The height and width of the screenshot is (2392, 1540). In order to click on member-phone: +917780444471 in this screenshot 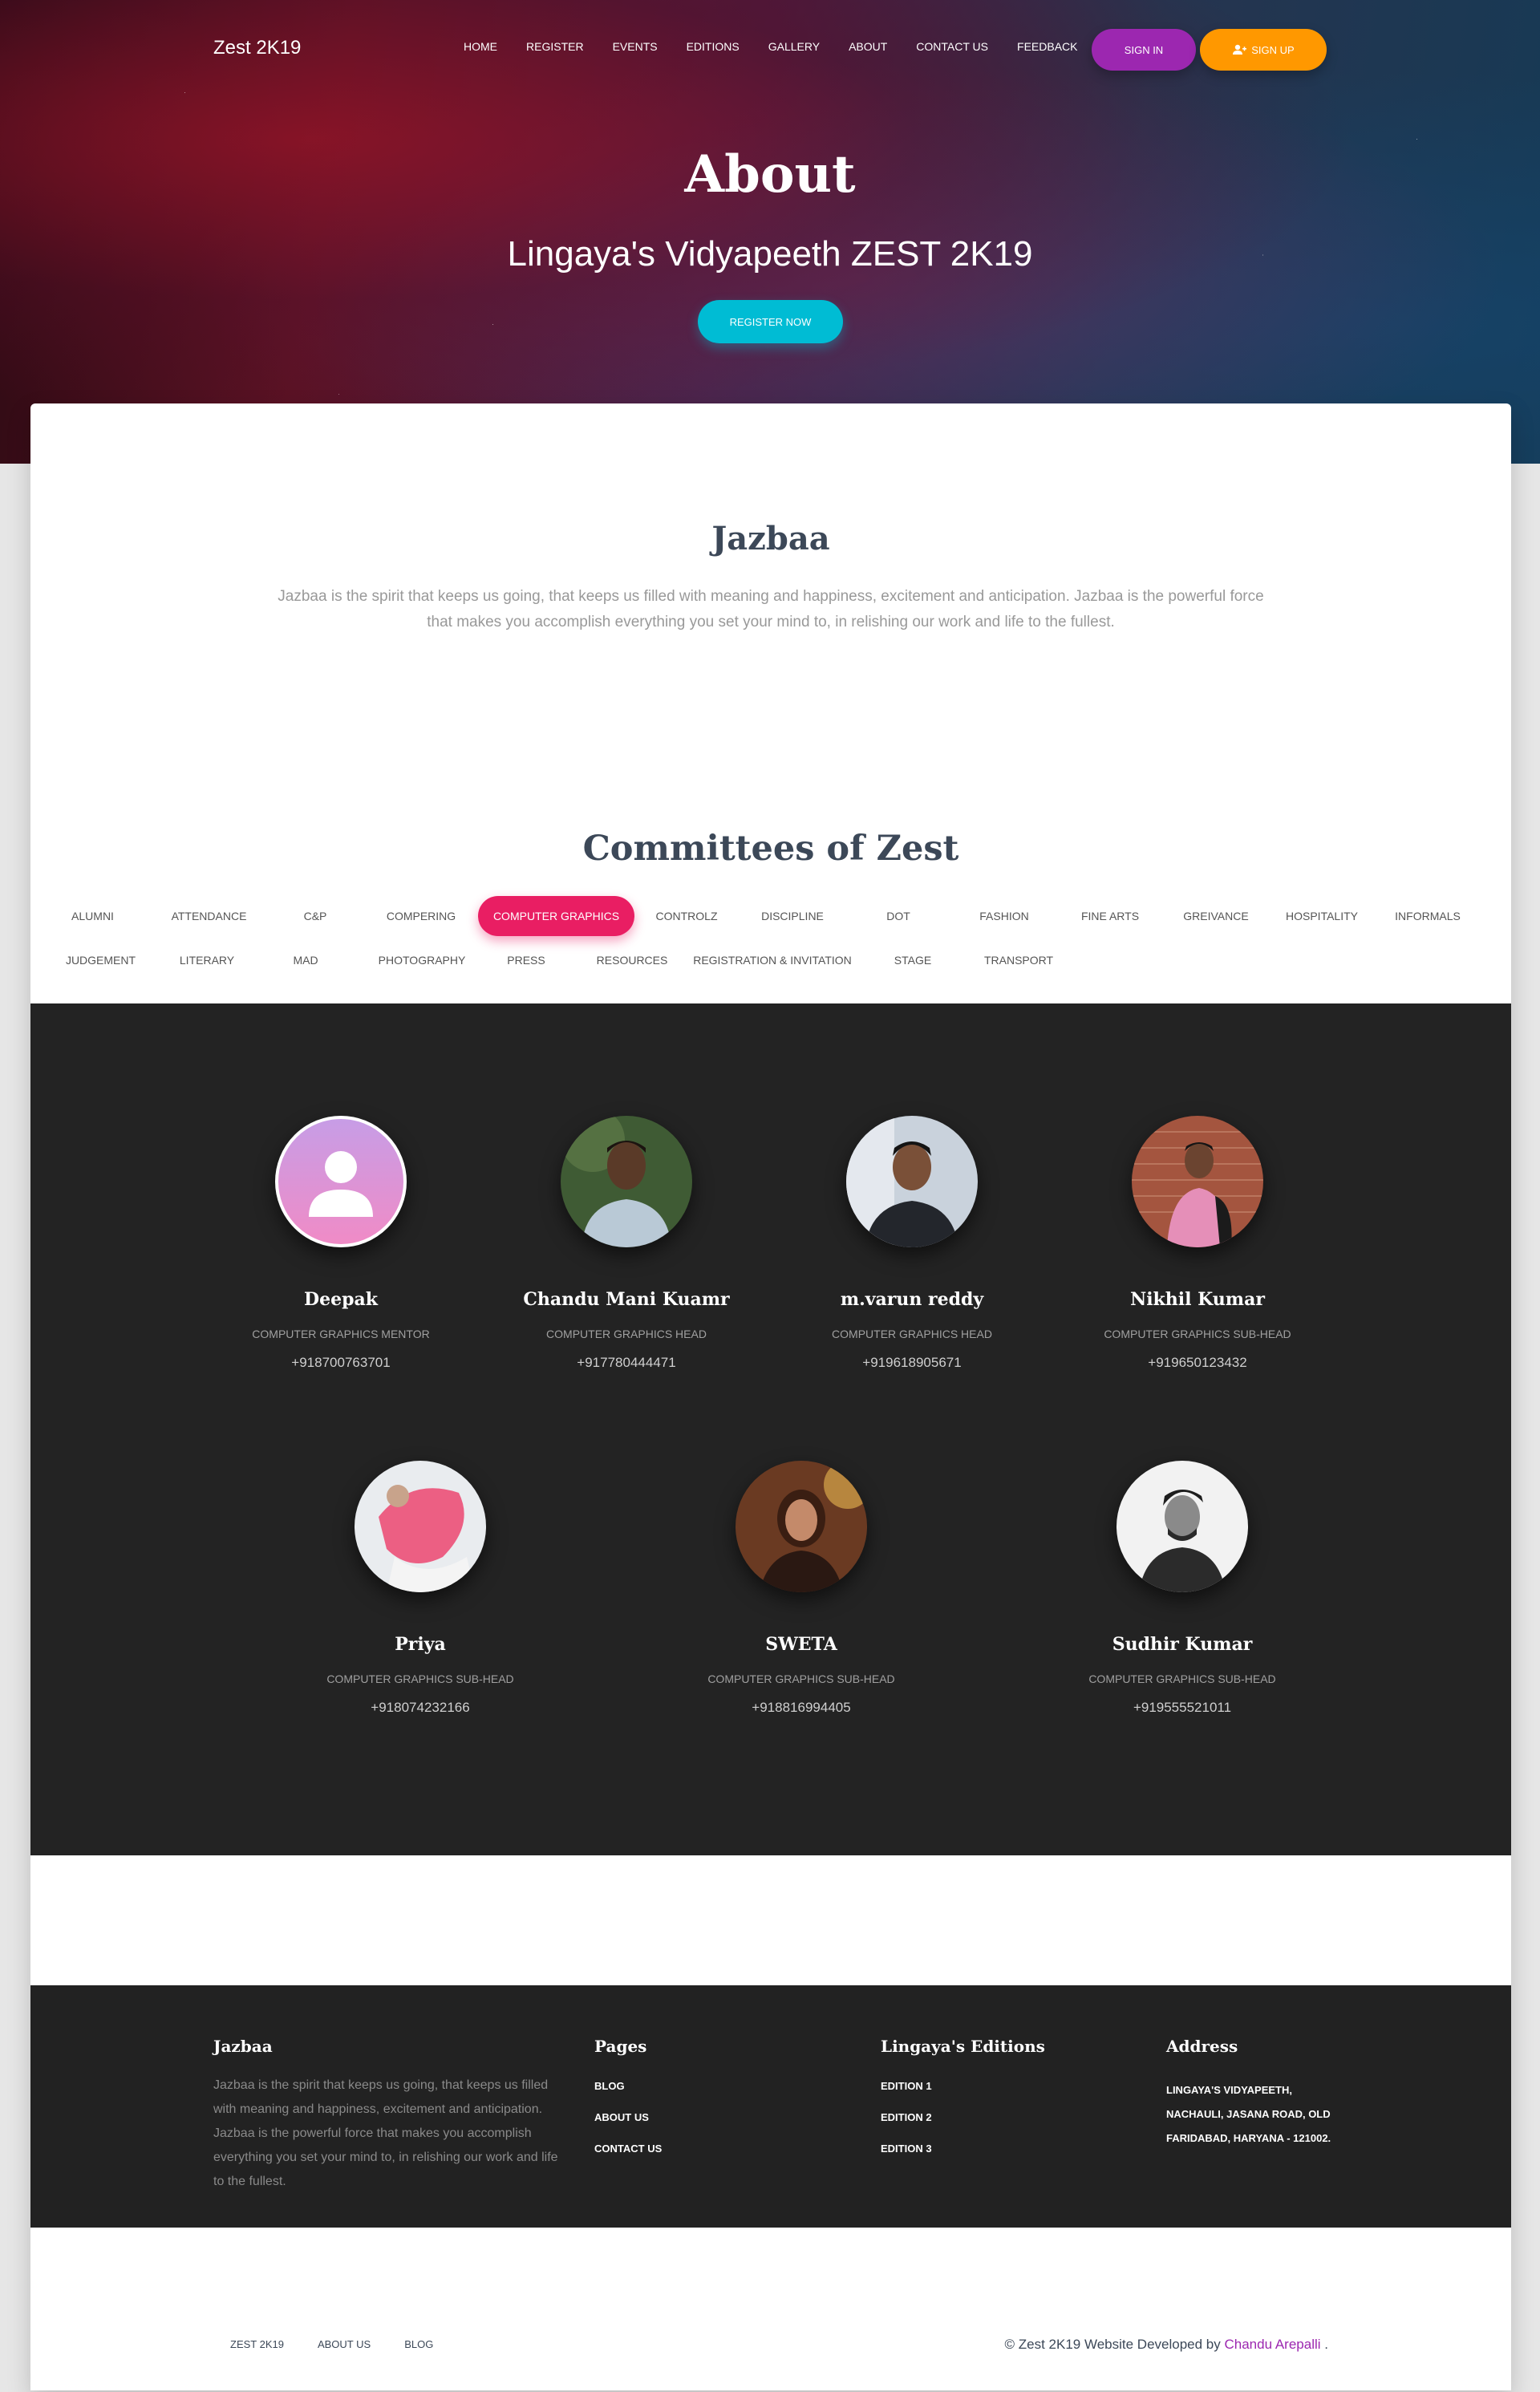, I will do `click(626, 1362)`.